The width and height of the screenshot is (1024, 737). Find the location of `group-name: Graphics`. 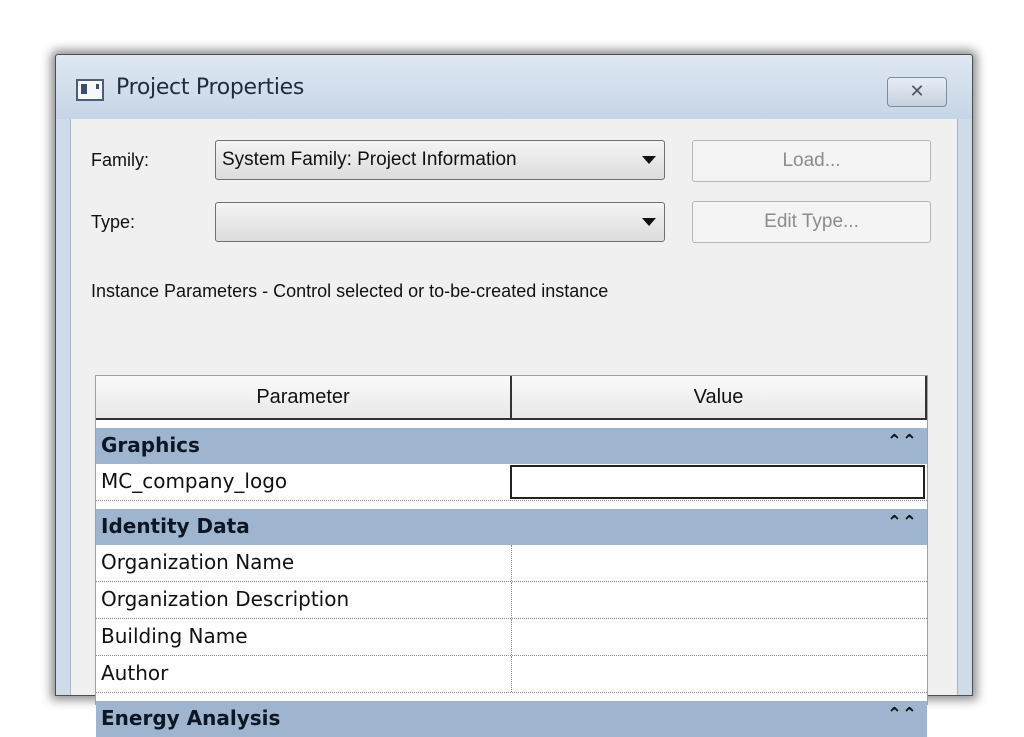

group-name: Graphics is located at coordinates (150, 445).